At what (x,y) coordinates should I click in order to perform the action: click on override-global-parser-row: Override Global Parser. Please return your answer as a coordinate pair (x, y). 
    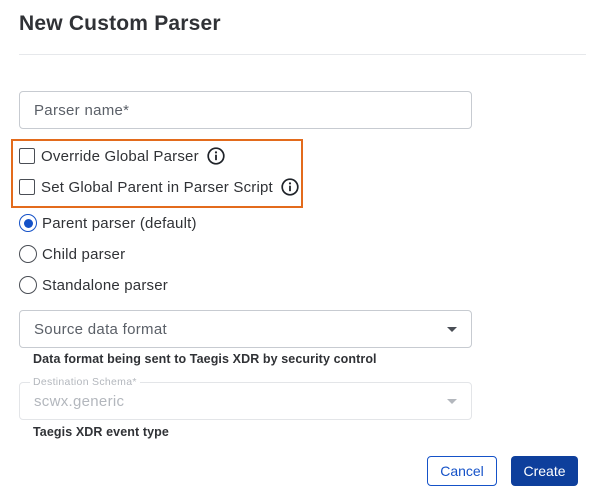
    Looking at the image, I should click on (122, 156).